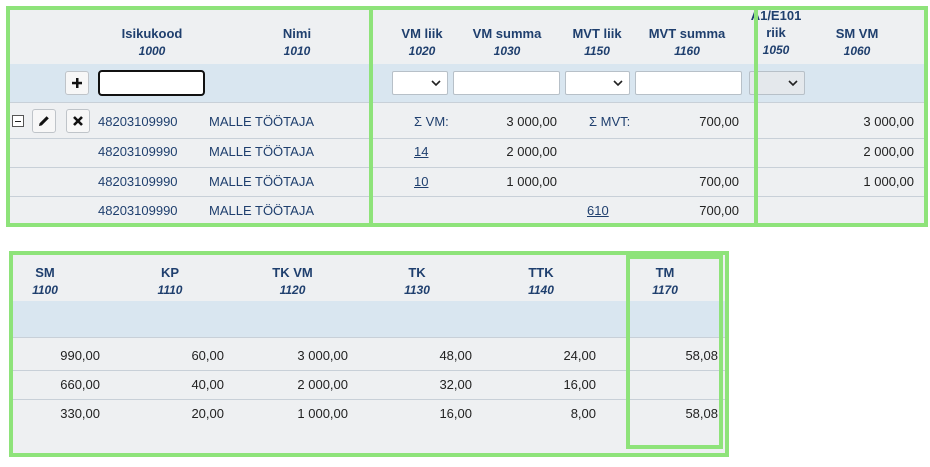  I want to click on header-title: TM, so click(665, 272).